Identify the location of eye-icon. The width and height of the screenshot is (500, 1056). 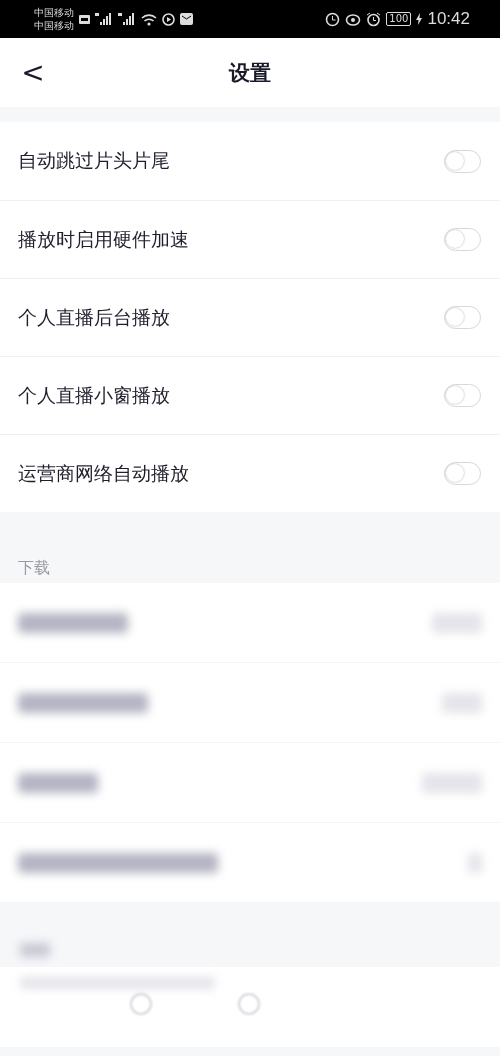
(353, 19).